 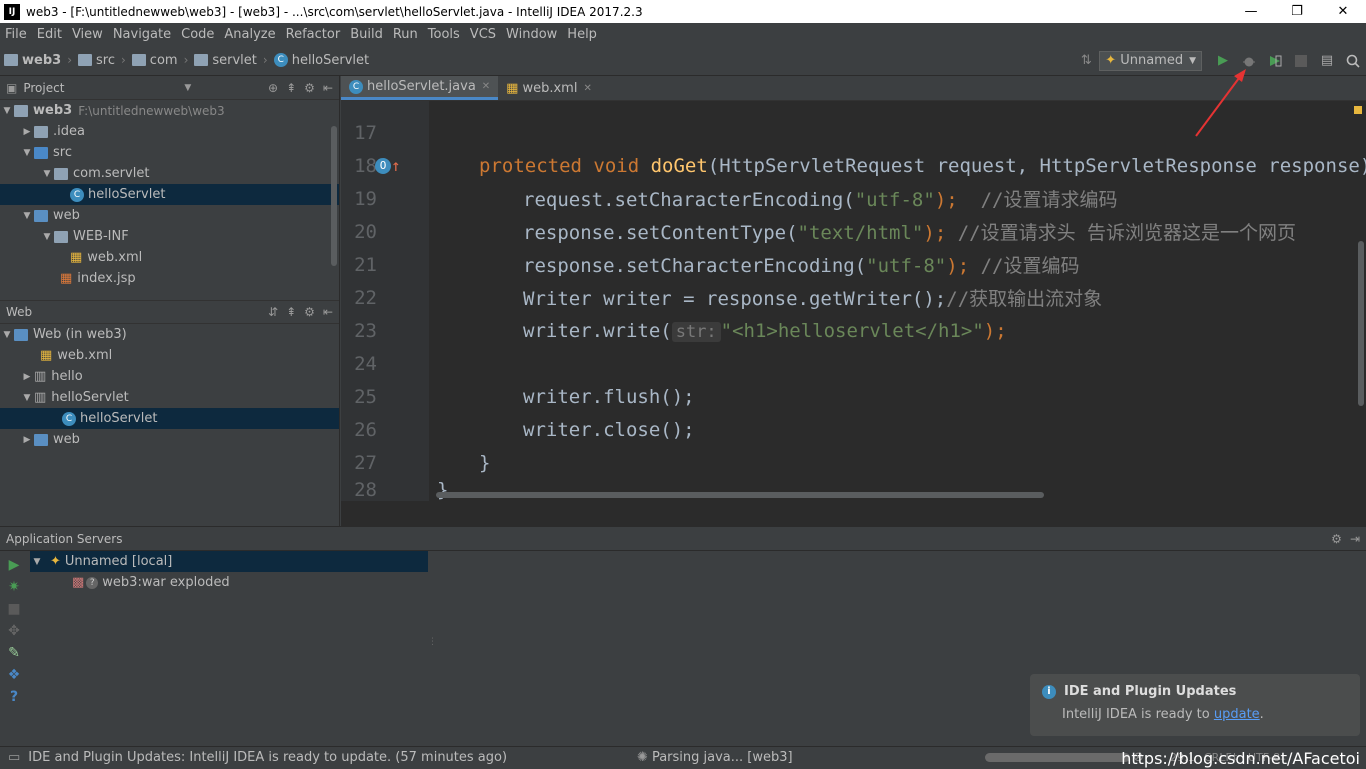 I want to click on edit-config-icon: ✎, so click(x=14, y=653).